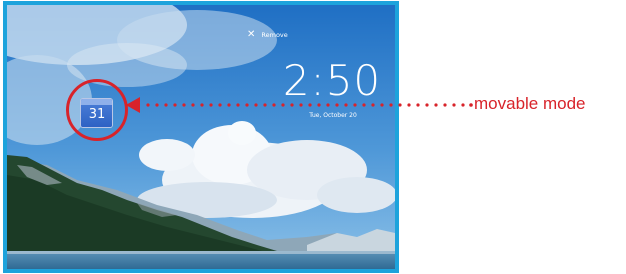 This screenshot has height=274, width=626. What do you see at coordinates (251, 34) in the screenshot?
I see `close-icon: ✕` at bounding box center [251, 34].